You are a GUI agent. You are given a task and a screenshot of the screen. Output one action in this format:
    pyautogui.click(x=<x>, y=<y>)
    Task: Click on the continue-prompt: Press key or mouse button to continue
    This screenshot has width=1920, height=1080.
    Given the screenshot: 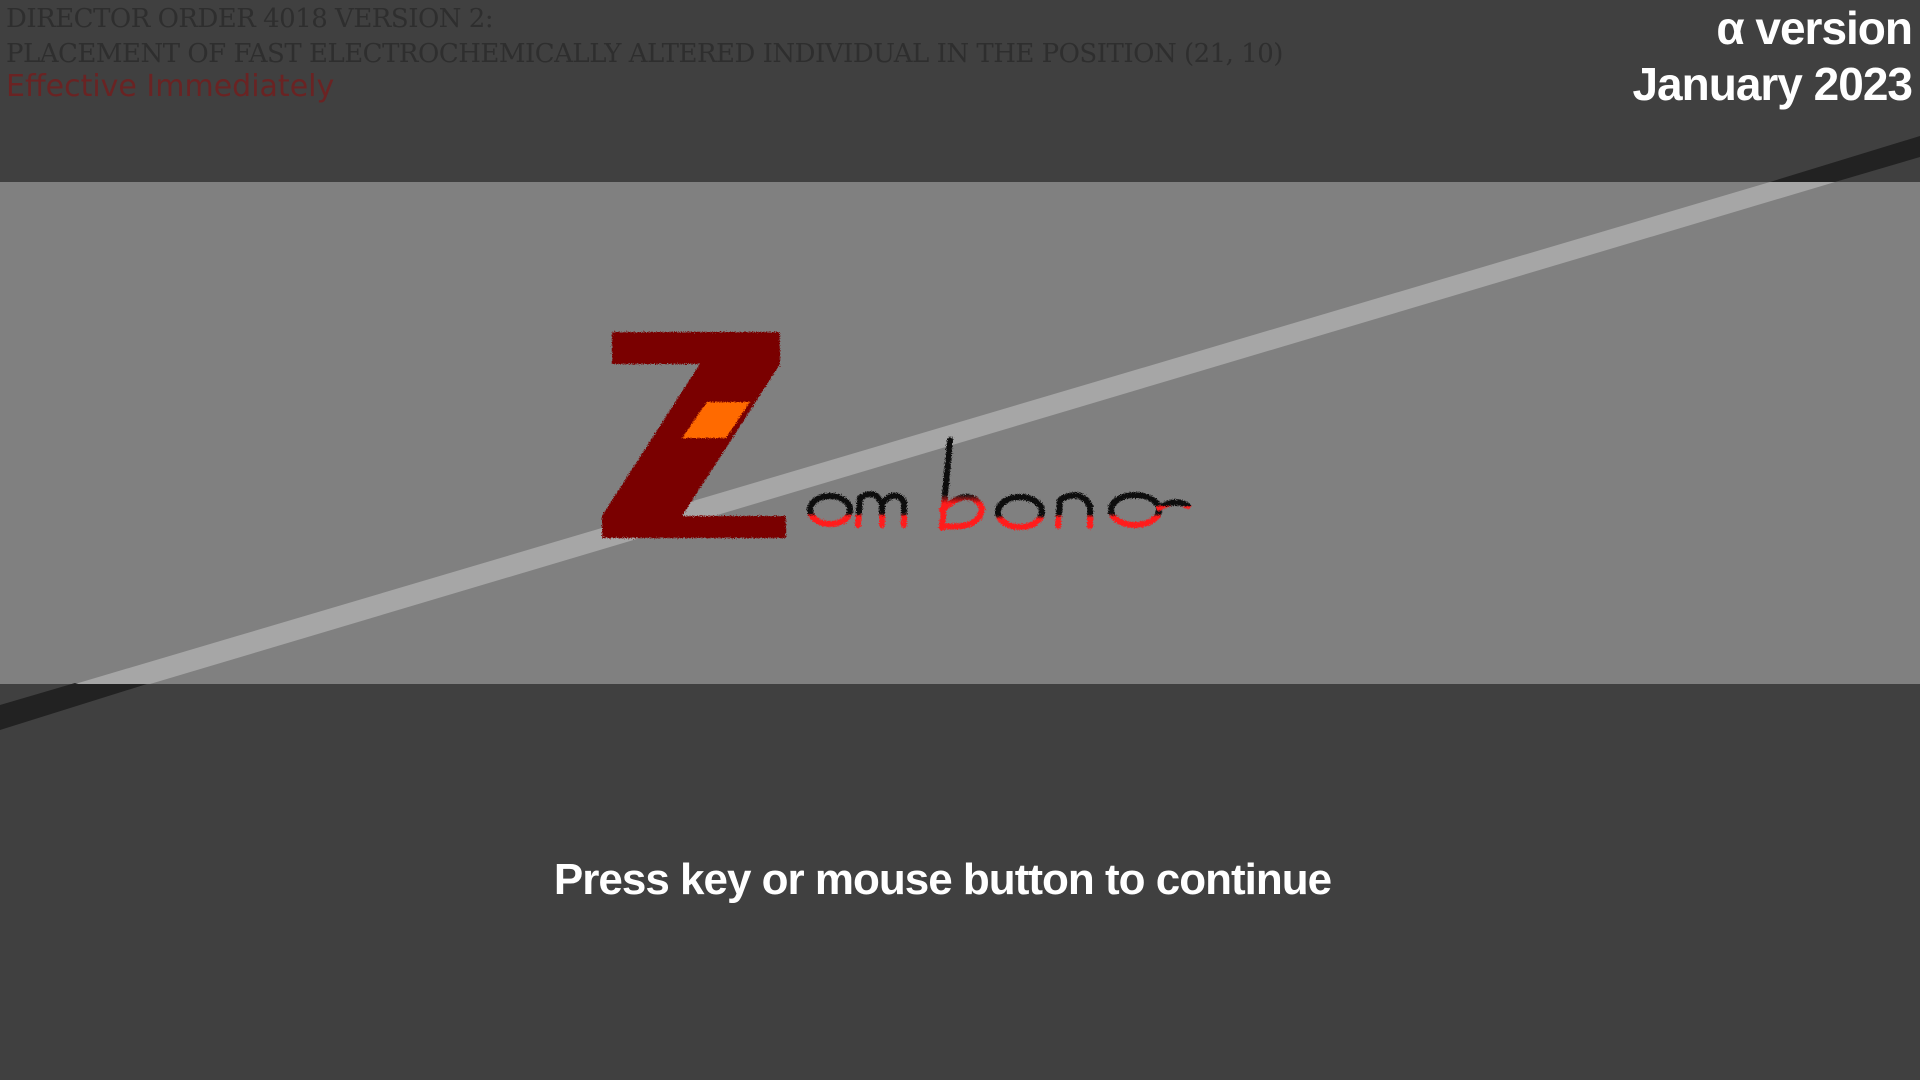 What is the action you would take?
    pyautogui.click(x=942, y=880)
    